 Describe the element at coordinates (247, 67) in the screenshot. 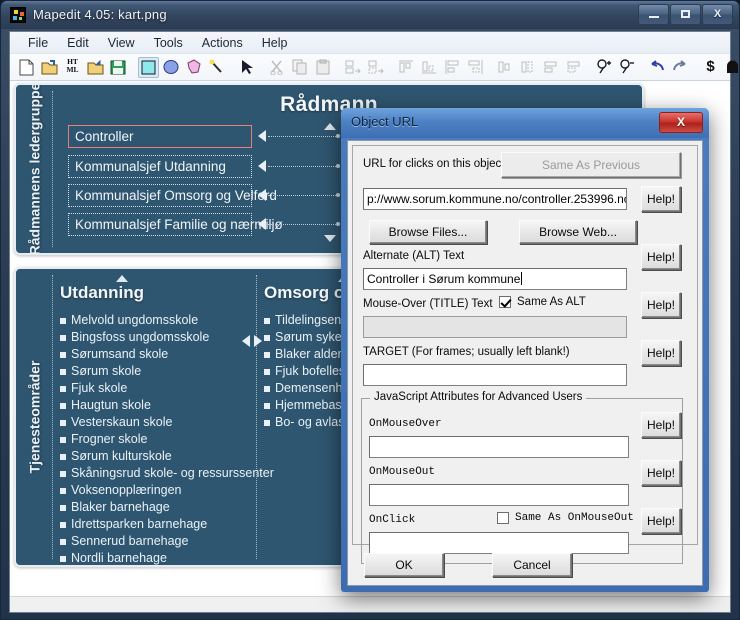

I see `select-arrow-tool-icon` at that location.